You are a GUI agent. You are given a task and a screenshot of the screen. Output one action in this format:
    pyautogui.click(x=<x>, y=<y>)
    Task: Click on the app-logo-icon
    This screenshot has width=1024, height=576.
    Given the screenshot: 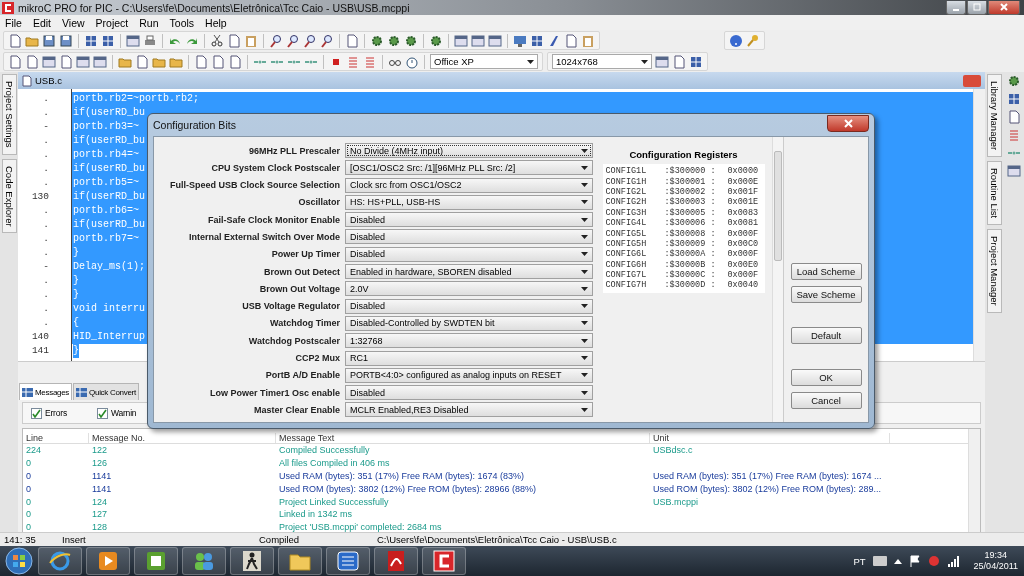 What is the action you would take?
    pyautogui.click(x=444, y=561)
    